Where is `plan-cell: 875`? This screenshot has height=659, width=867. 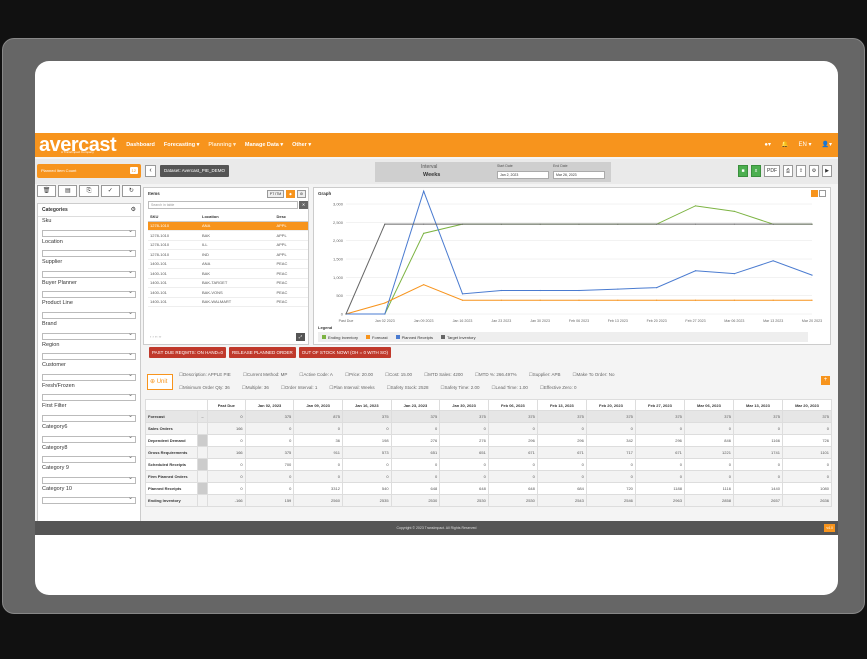 plan-cell: 875 is located at coordinates (318, 416).